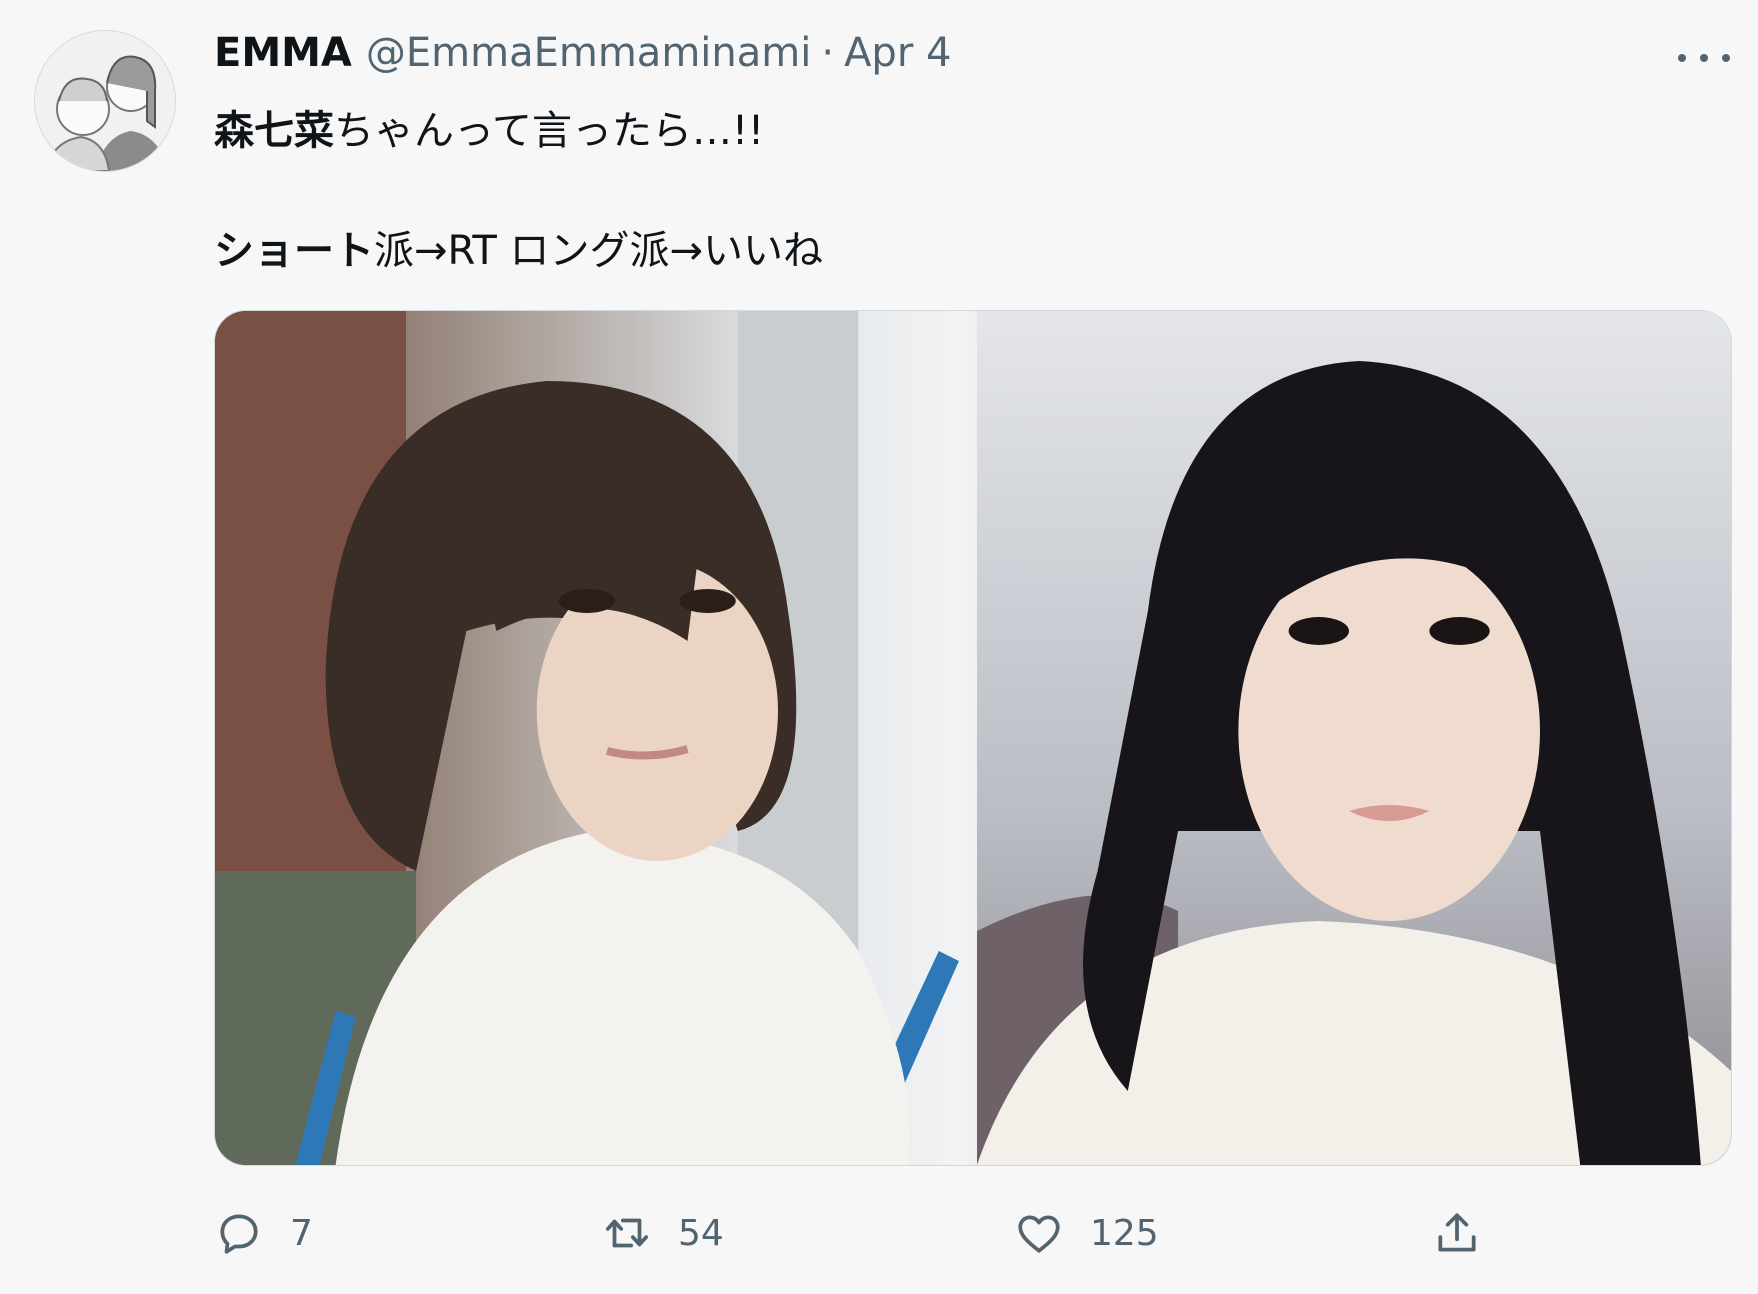 The width and height of the screenshot is (1758, 1294). I want to click on tweet-text-line-2: ショート派→RT ロング派→いいね, so click(518, 247).